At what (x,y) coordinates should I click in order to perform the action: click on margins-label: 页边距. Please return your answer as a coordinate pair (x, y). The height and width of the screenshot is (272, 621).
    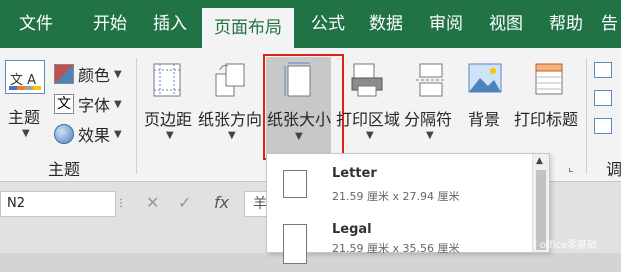
    Looking at the image, I should click on (168, 119).